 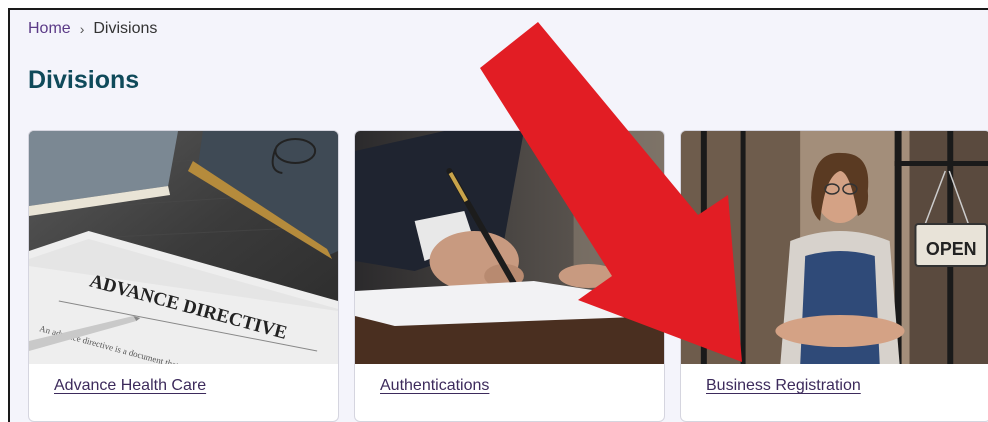 I want to click on breadcrumb-current: Divisions, so click(x=125, y=28).